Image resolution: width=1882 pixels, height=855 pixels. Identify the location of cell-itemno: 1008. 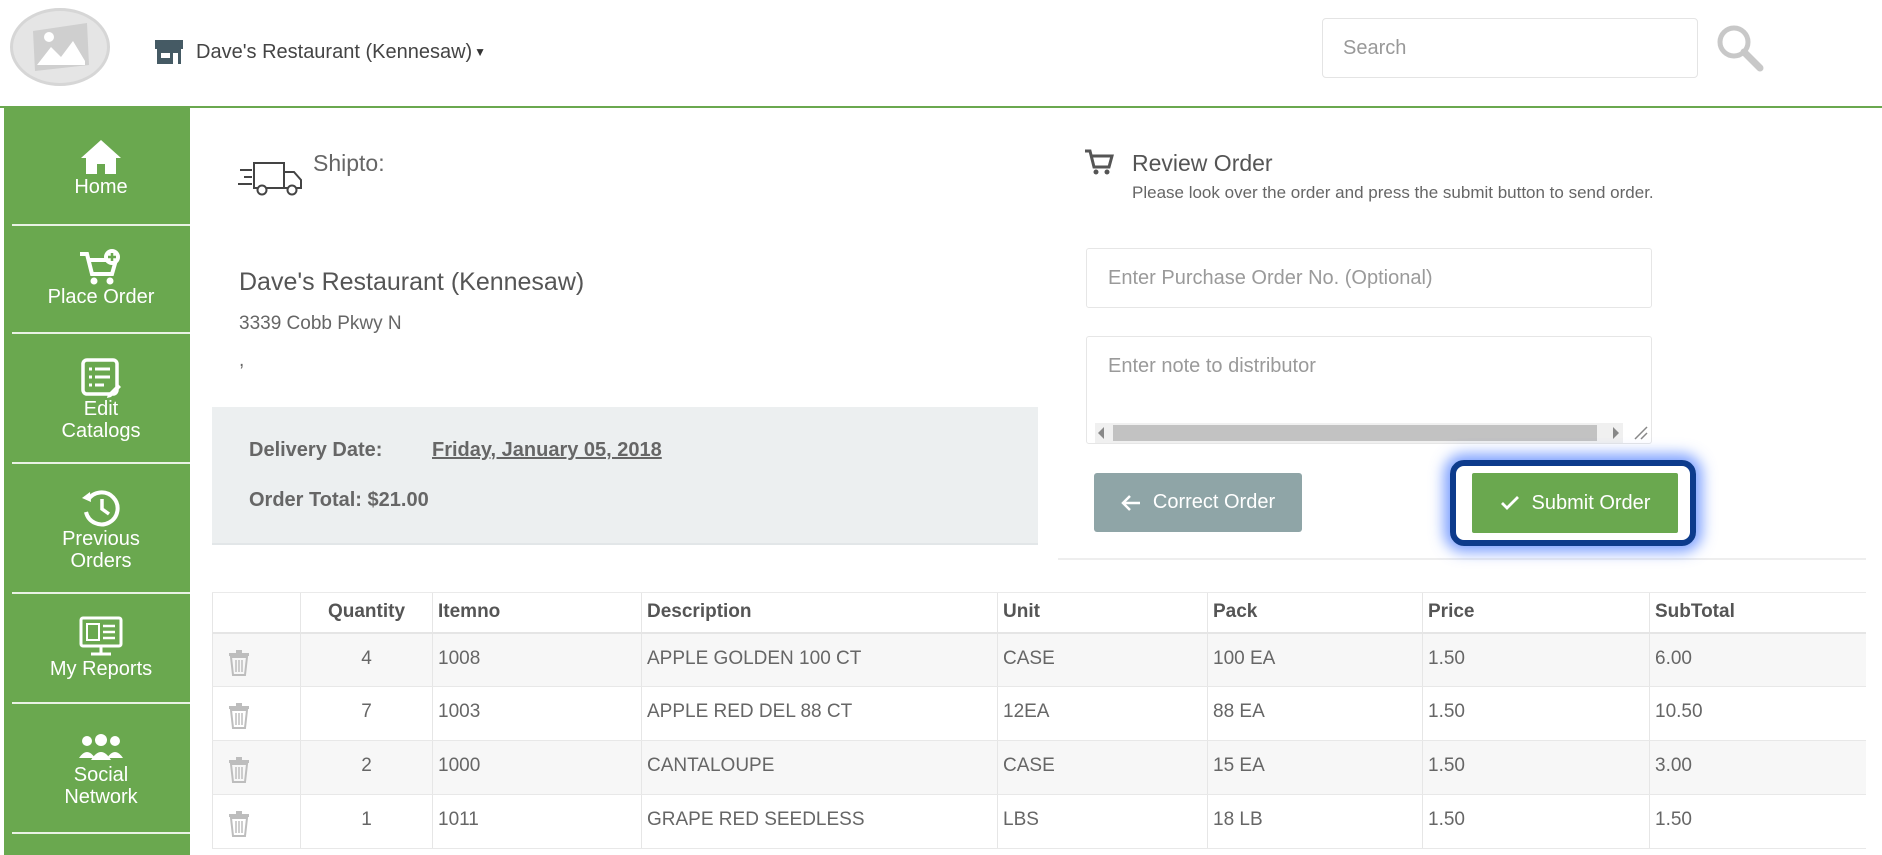
(537, 659).